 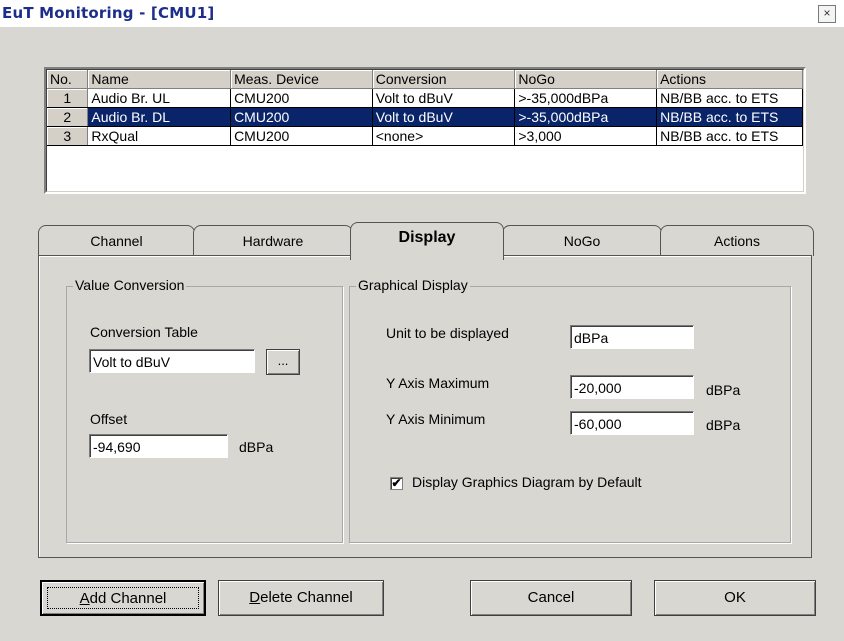 I want to click on tab-hardware: Hardware, so click(x=273, y=240).